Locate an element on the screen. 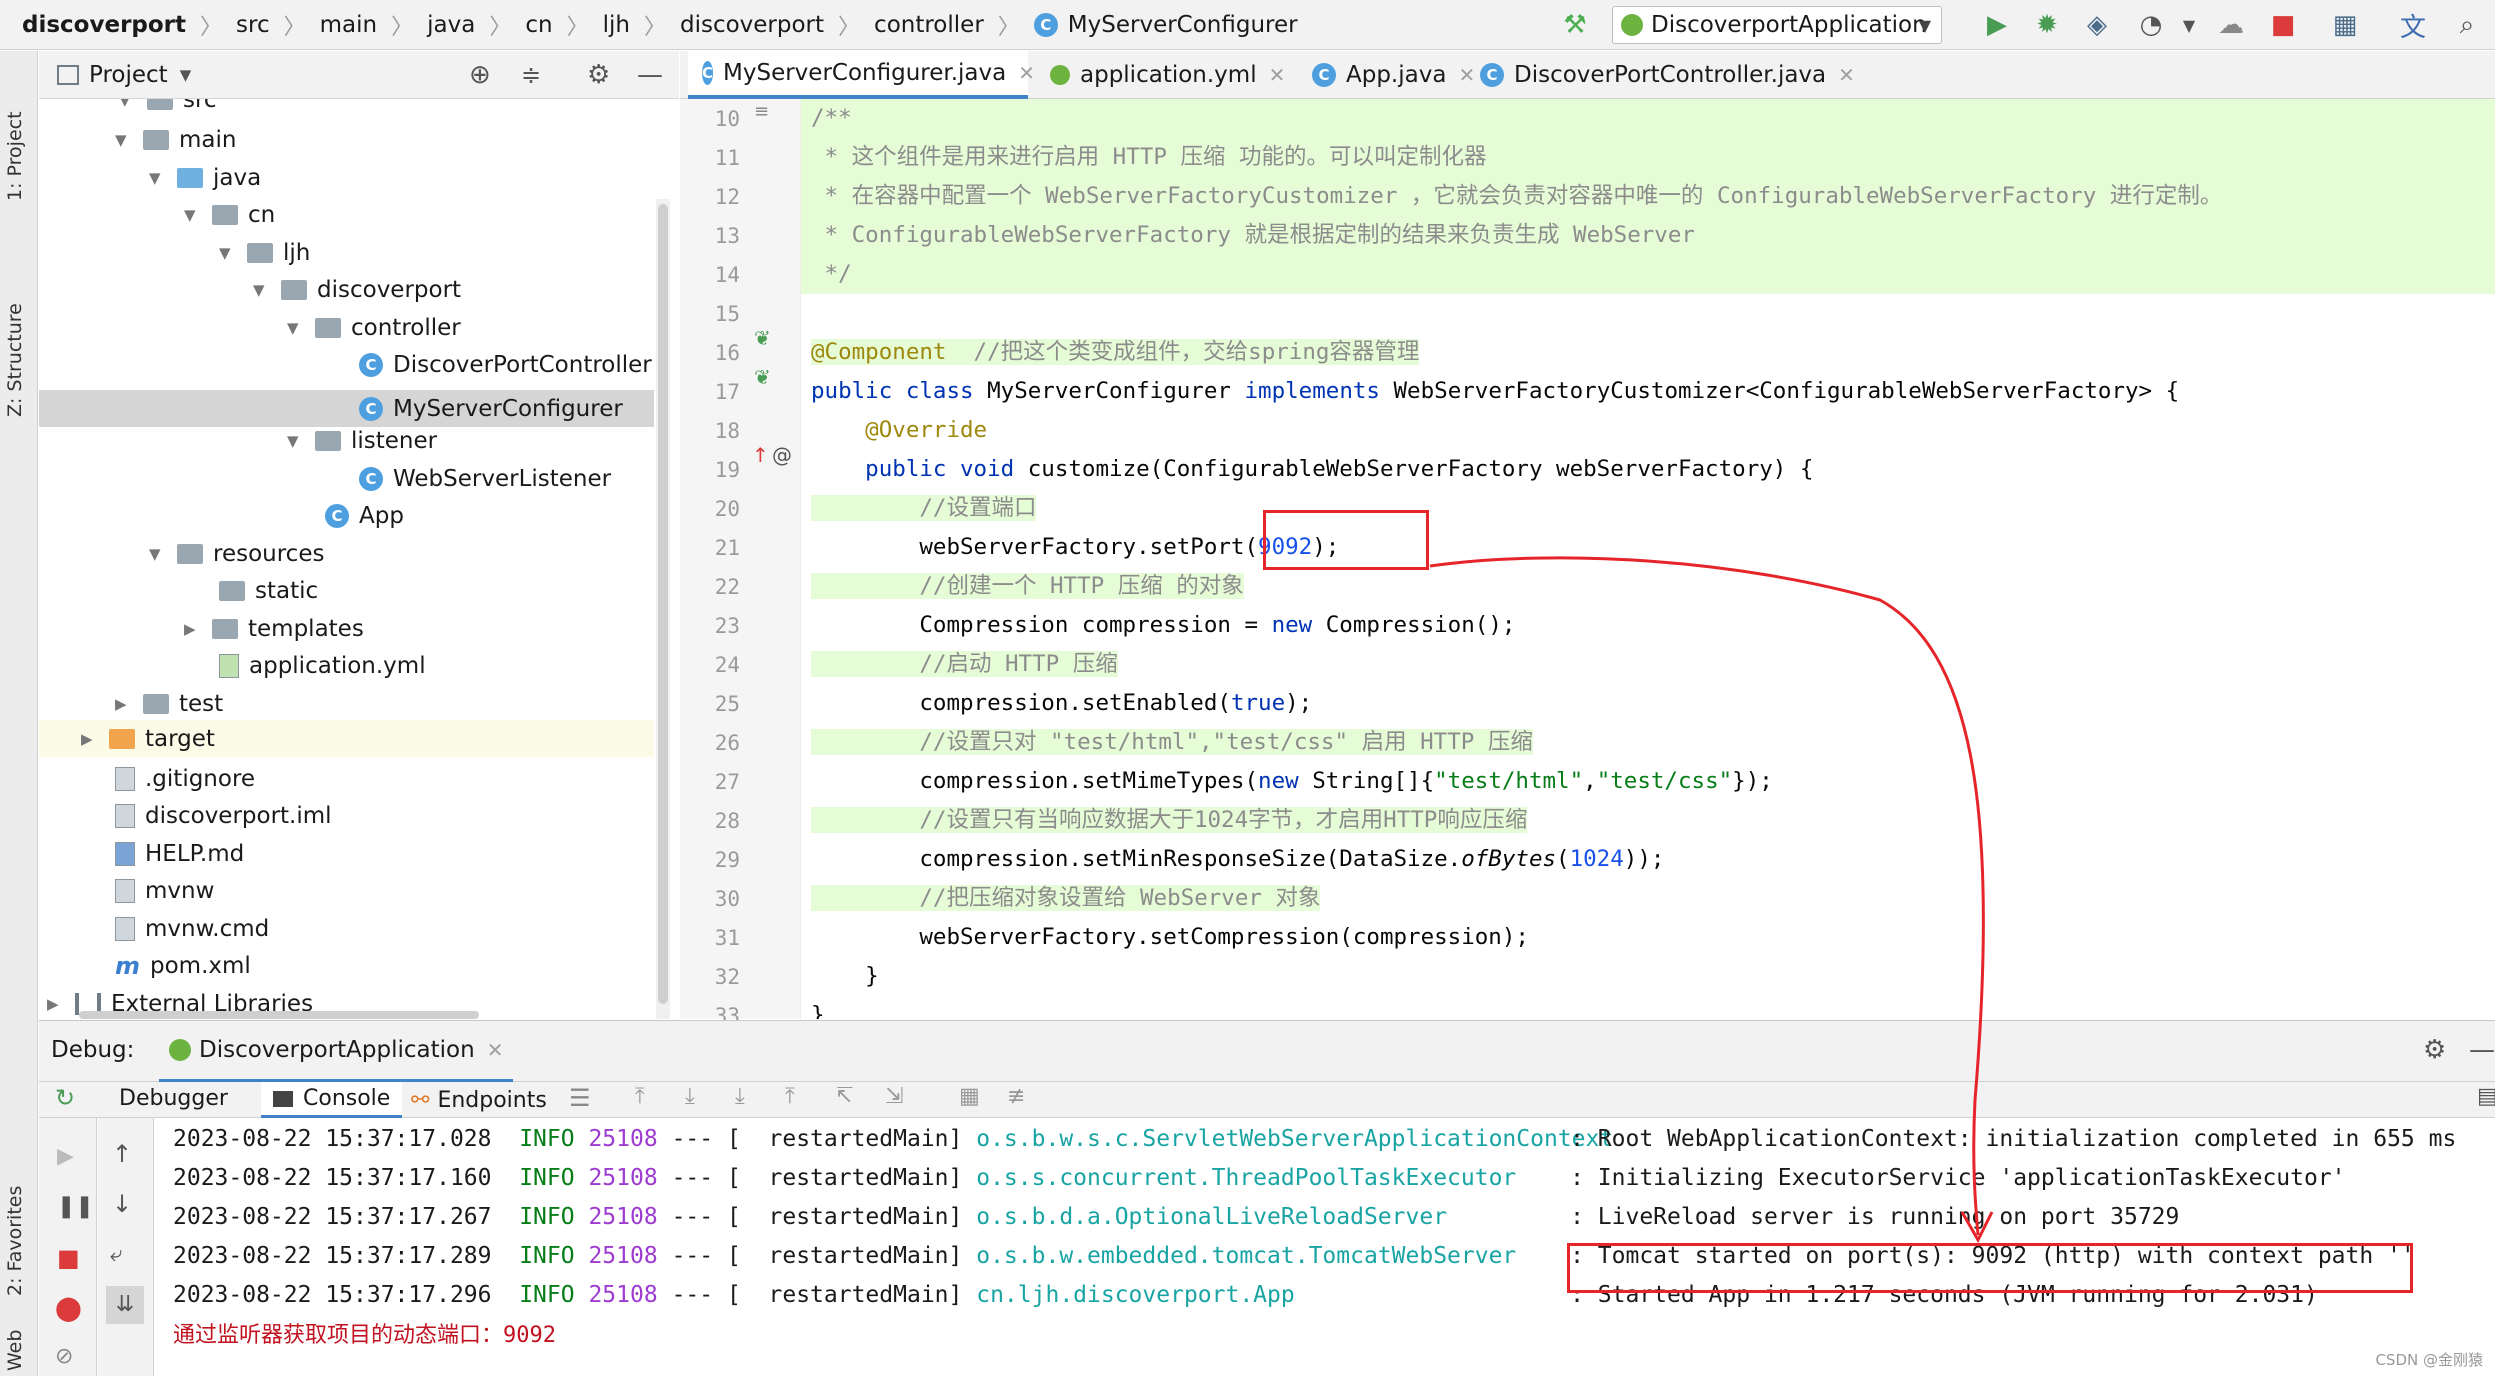  project-panel-title: Project is located at coordinates (128, 75).